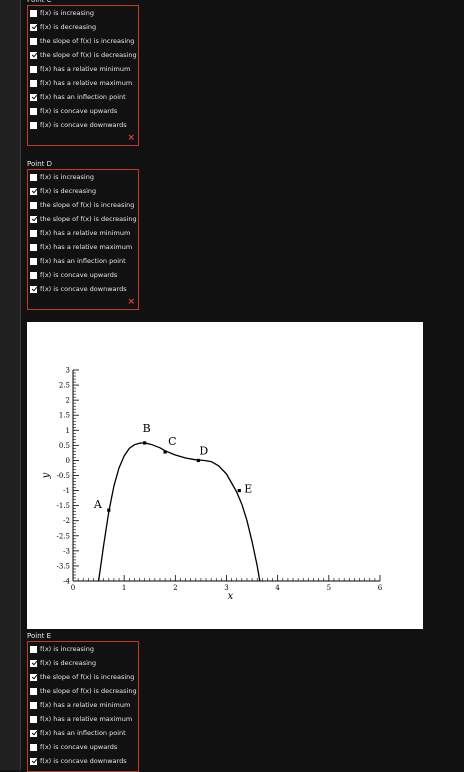  I want to click on y-tick-label: 0.5, so click(64, 446).